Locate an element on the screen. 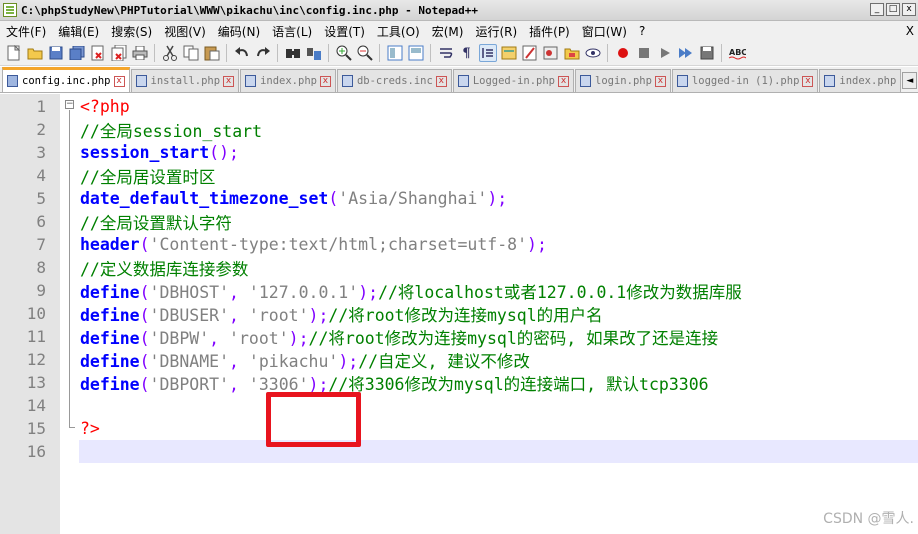 Image resolution: width=918 pixels, height=534 pixels. spellcheck-icon: ABC is located at coordinates (737, 53).